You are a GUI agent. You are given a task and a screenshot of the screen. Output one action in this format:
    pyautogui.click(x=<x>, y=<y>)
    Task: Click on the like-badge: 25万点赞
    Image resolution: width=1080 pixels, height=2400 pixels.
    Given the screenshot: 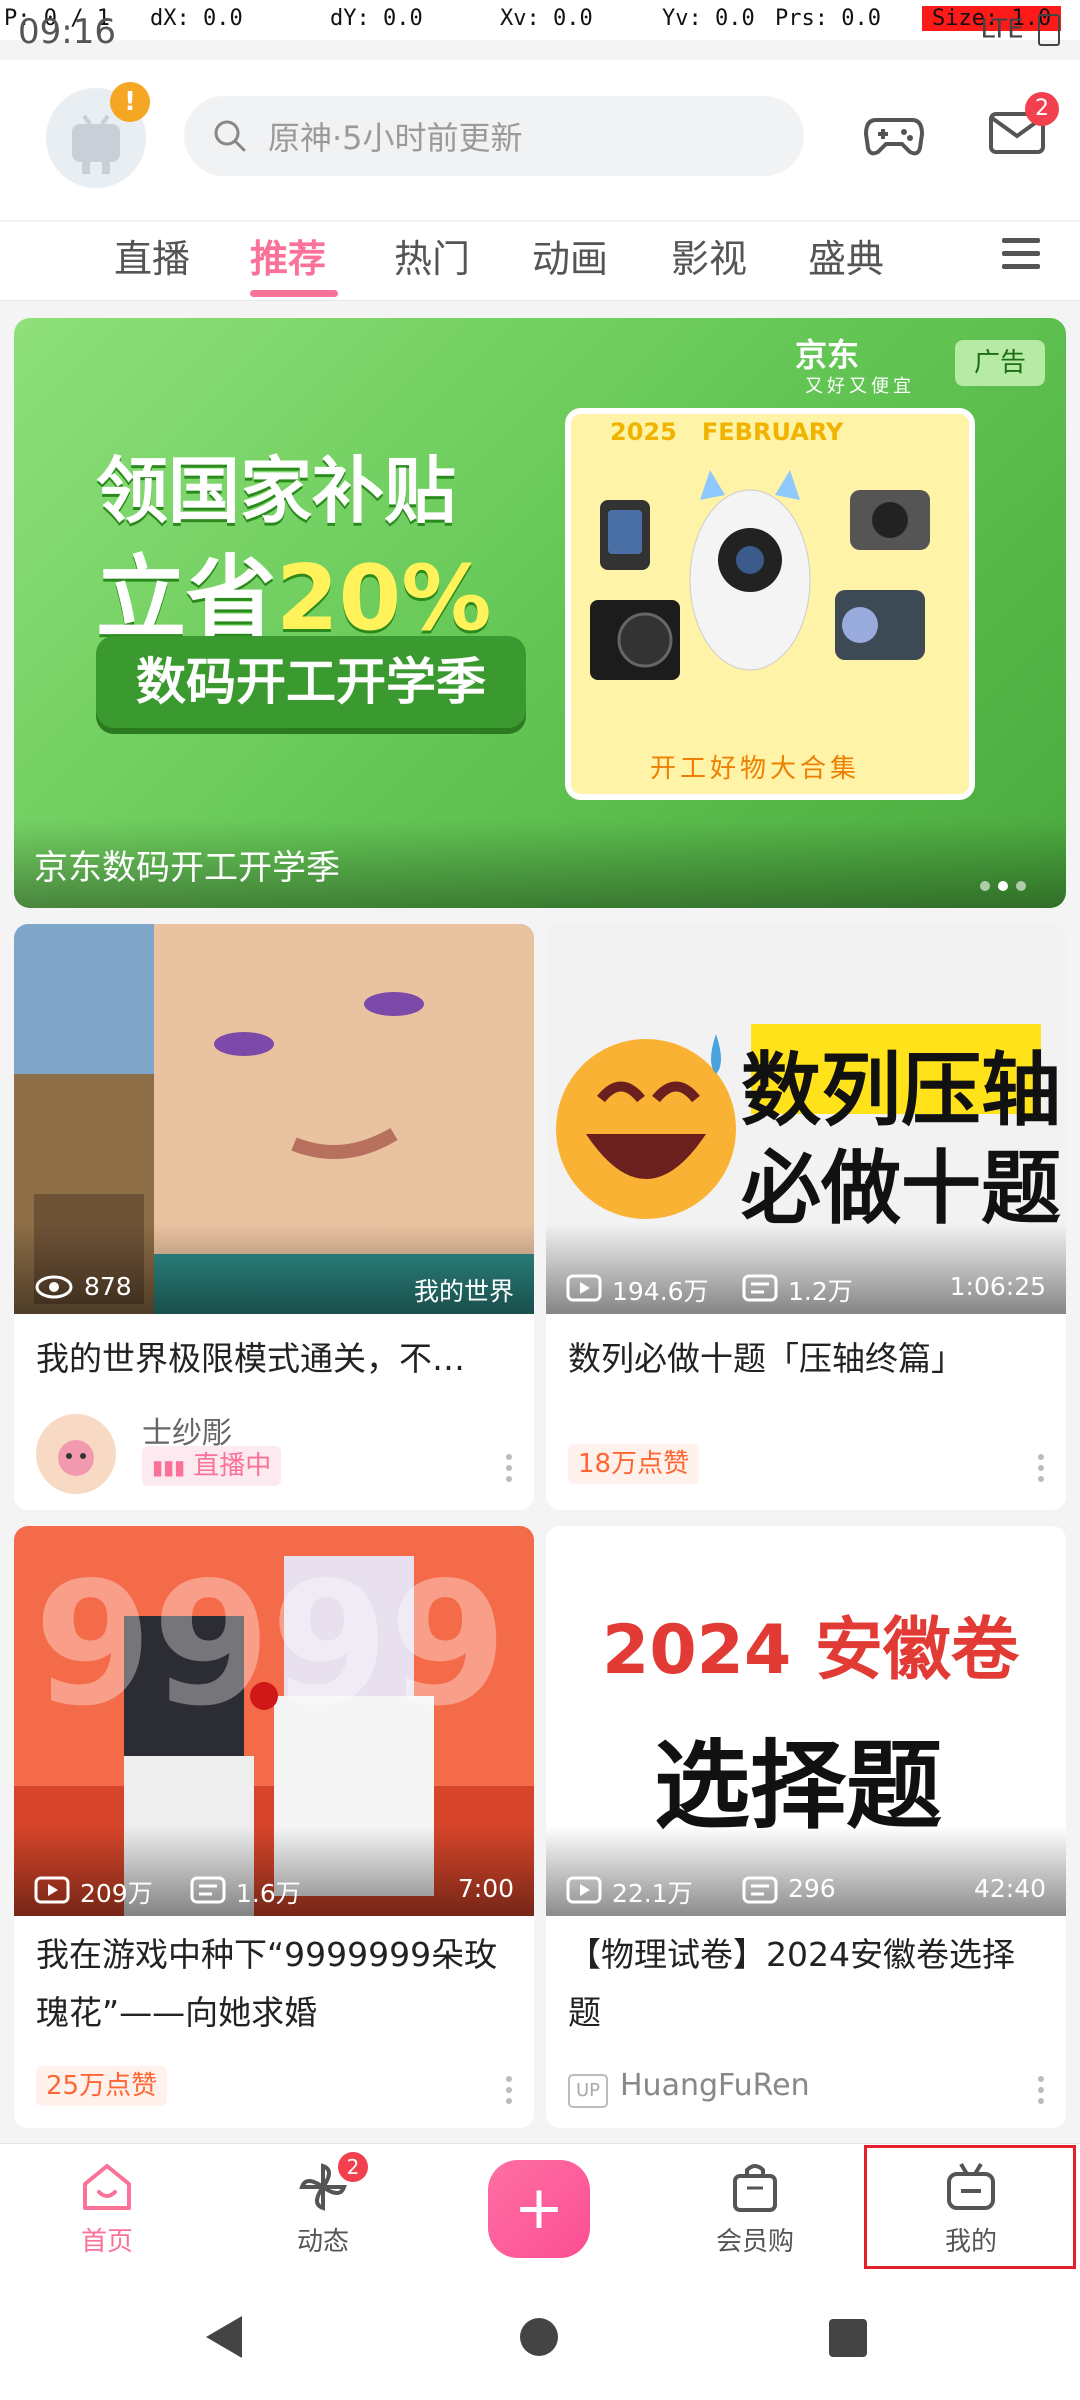 What is the action you would take?
    pyautogui.click(x=102, y=2086)
    